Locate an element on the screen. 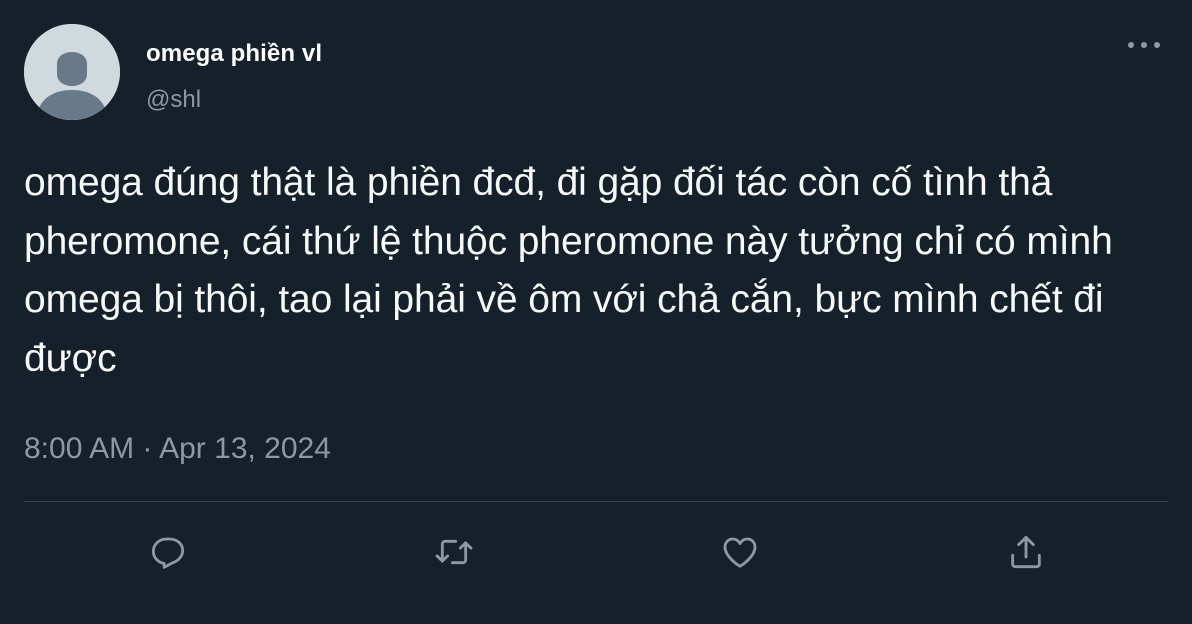 The image size is (1192, 624). tweet-date: Apr 13, 2024 is located at coordinates (245, 448).